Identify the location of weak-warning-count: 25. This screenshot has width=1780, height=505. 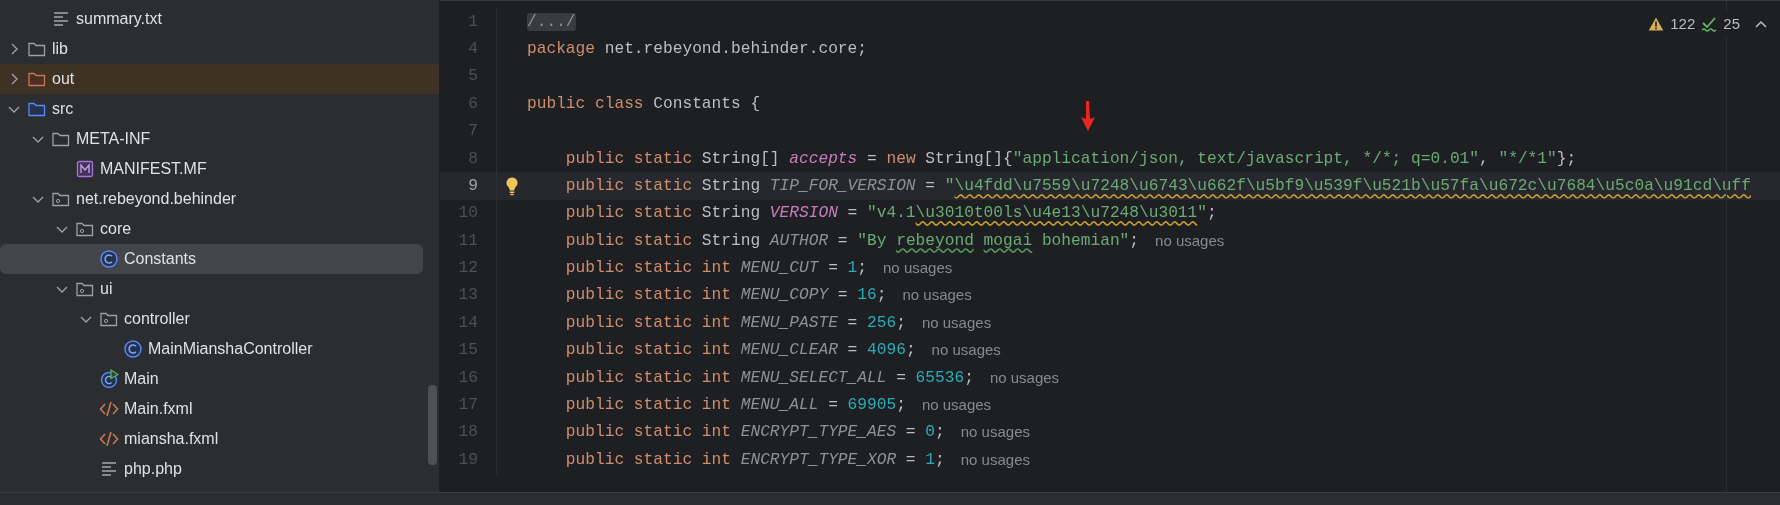
(1731, 24).